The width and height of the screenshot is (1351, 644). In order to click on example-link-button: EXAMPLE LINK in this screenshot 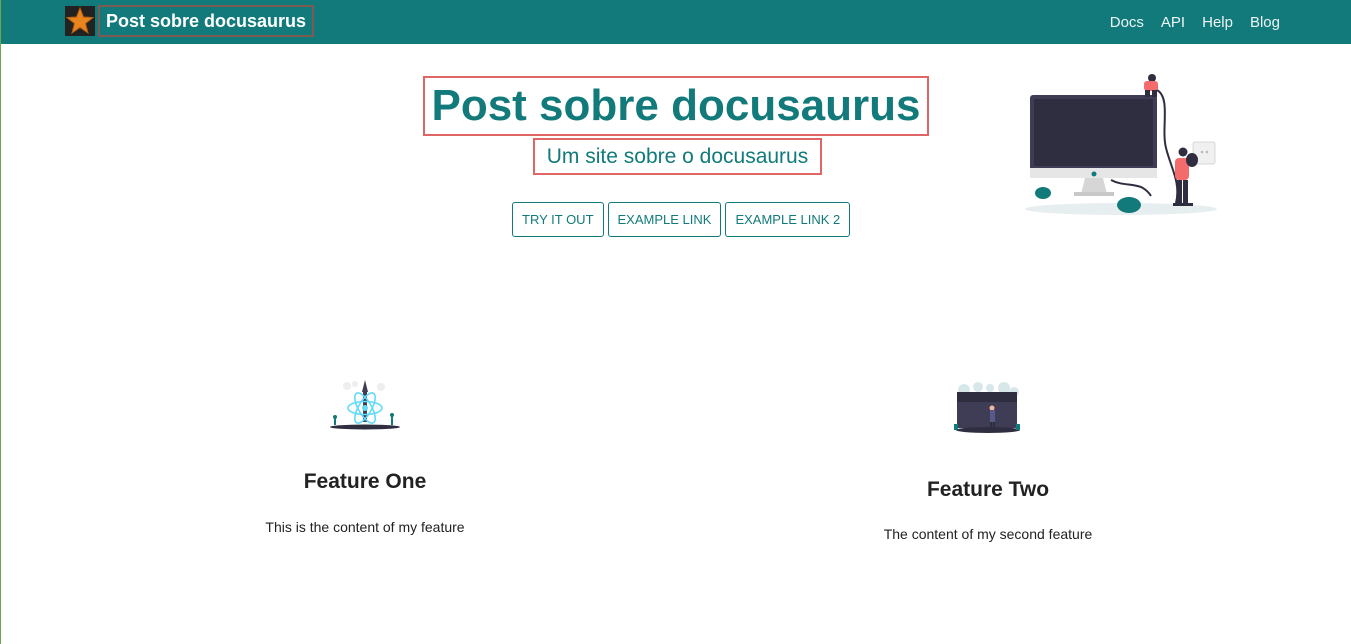, I will do `click(664, 219)`.